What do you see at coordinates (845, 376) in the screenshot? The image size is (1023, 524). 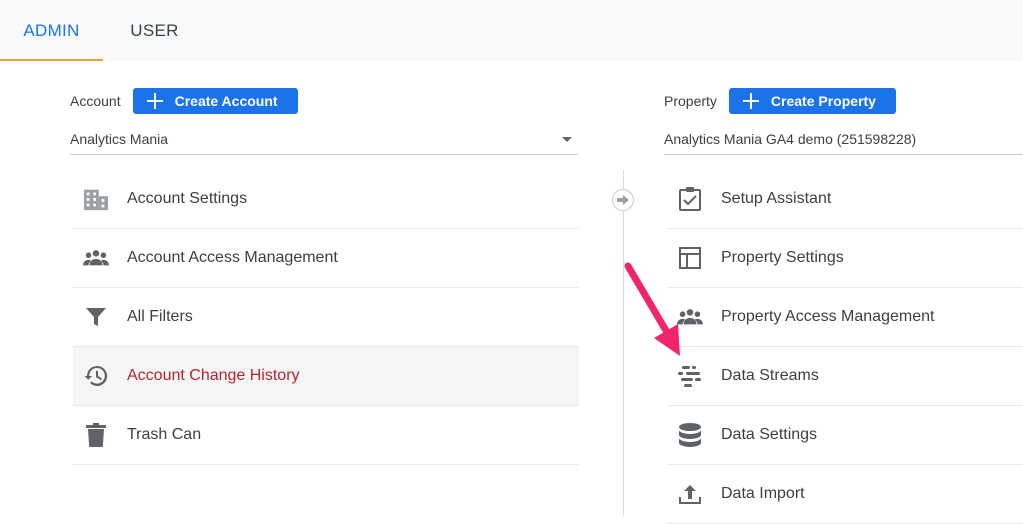 I see `data-streams-item: Data Streams` at bounding box center [845, 376].